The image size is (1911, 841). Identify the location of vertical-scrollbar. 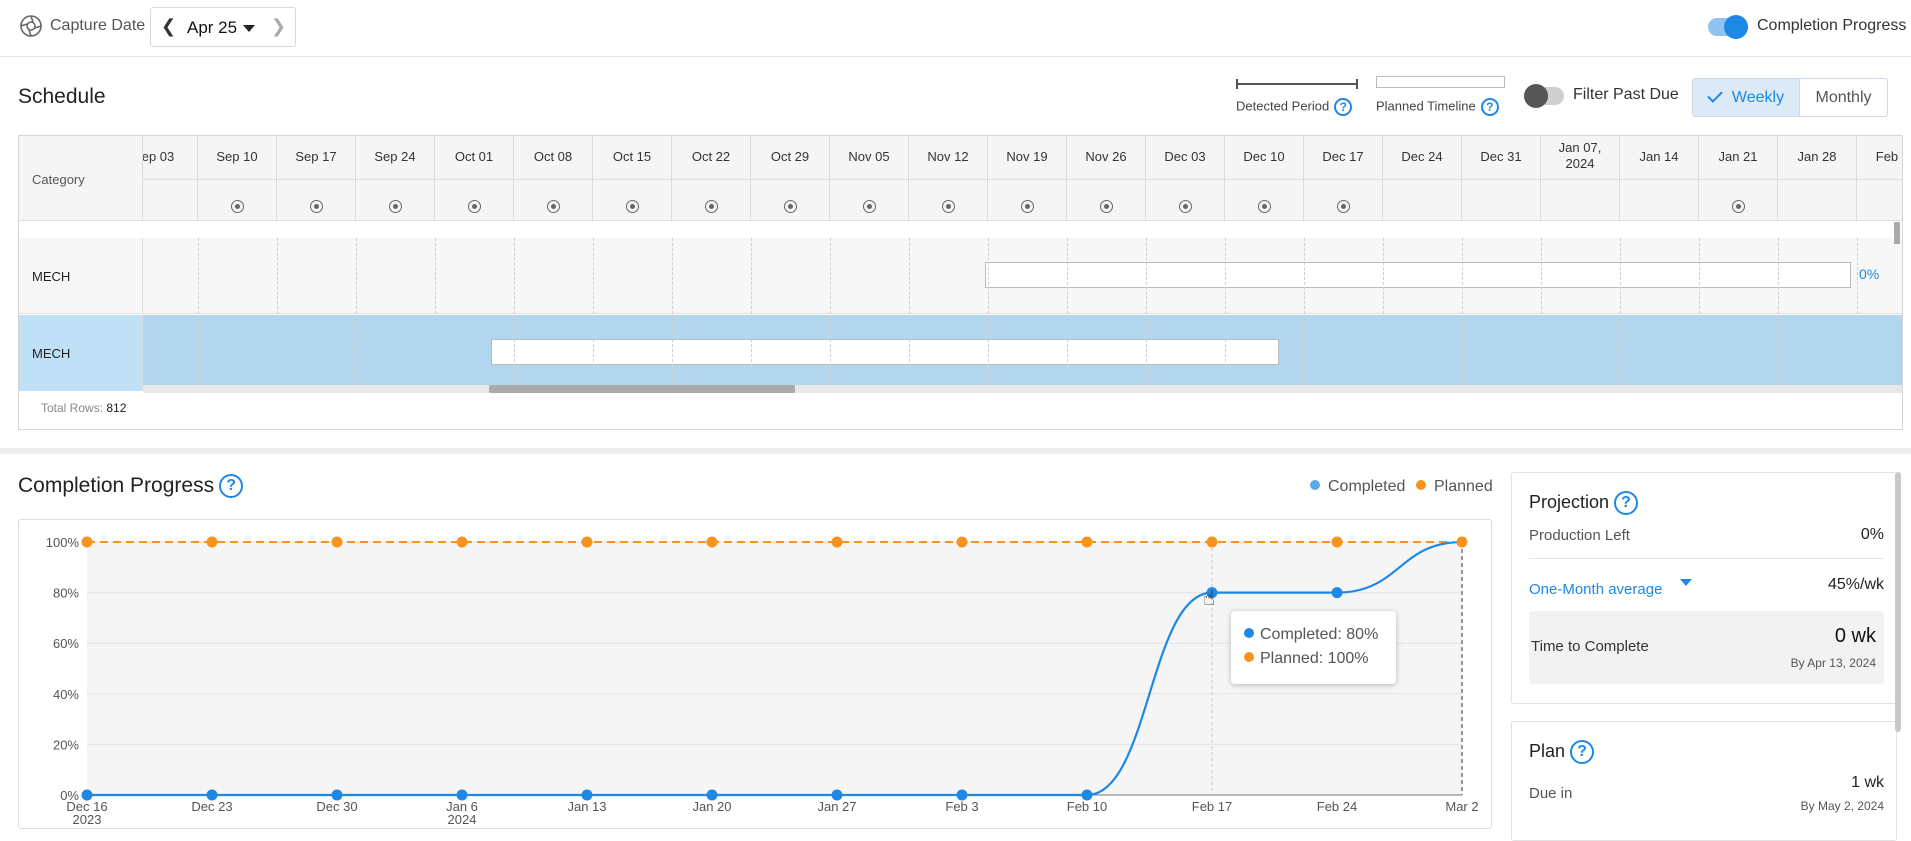
(1897, 325).